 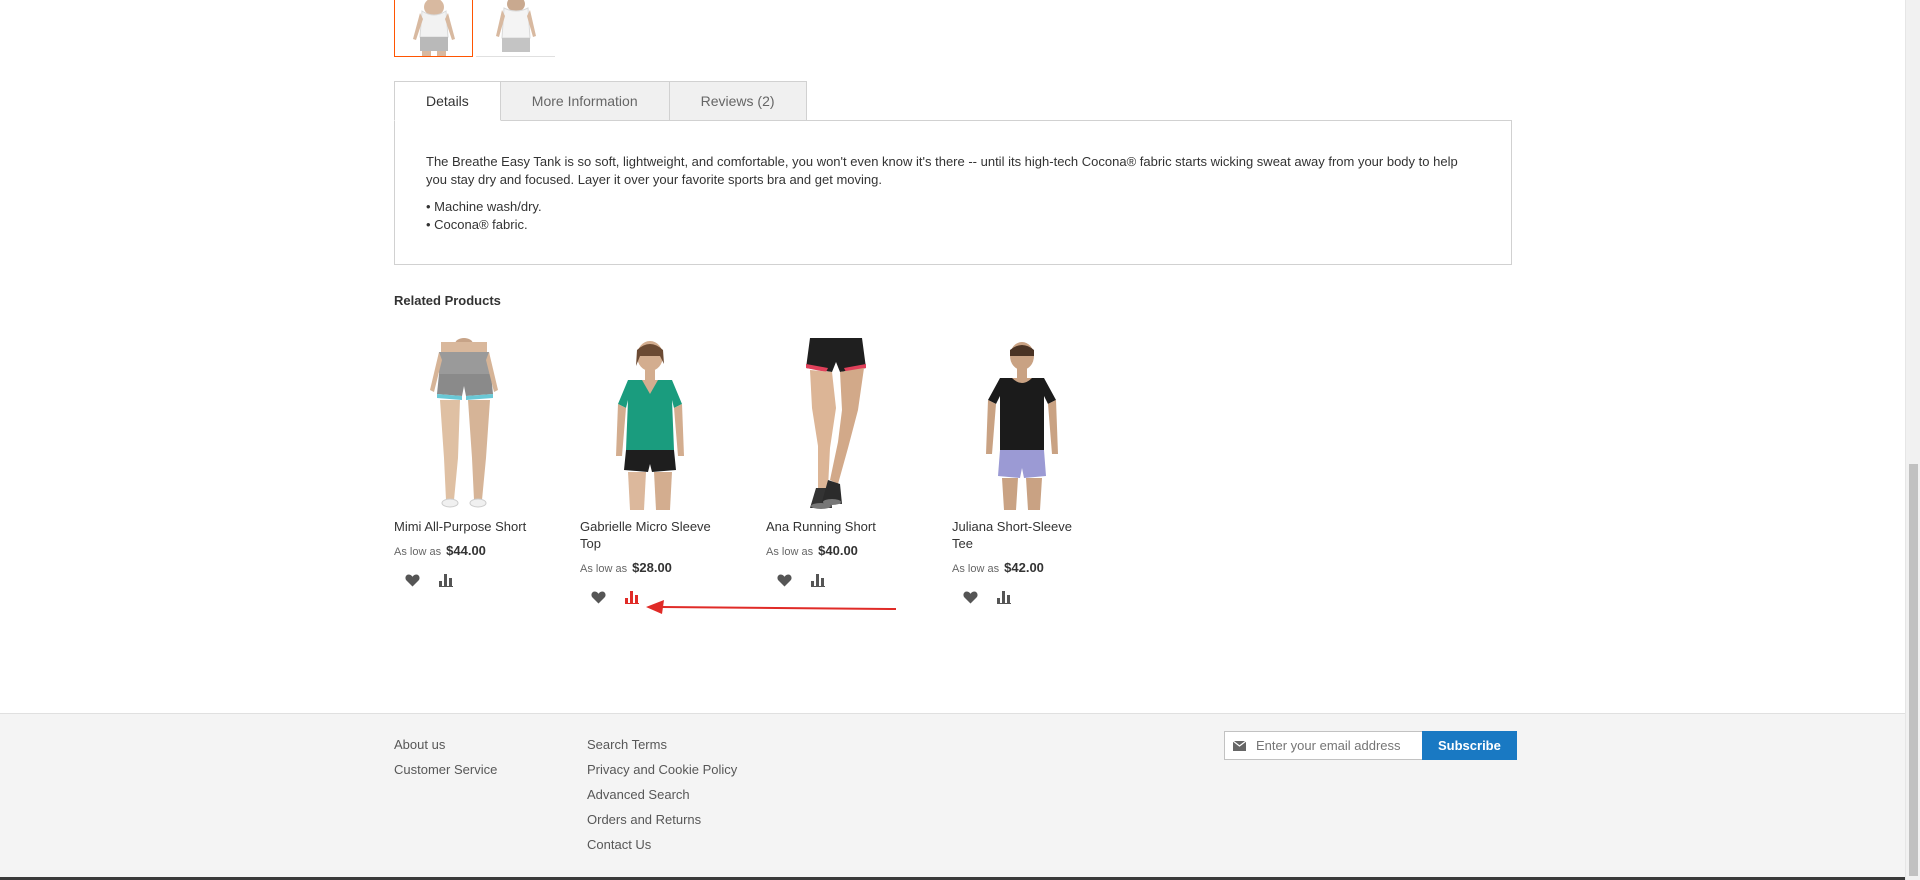 I want to click on price-amount: $44.00, so click(x=466, y=550).